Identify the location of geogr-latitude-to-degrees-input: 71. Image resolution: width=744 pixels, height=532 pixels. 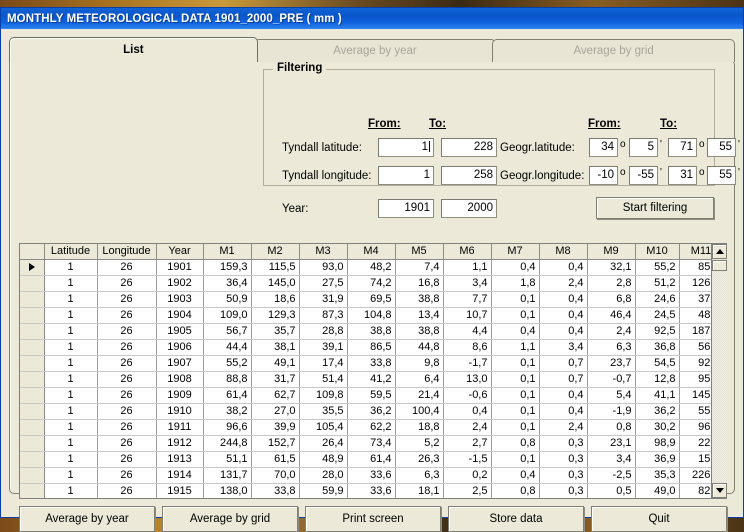
(682, 147).